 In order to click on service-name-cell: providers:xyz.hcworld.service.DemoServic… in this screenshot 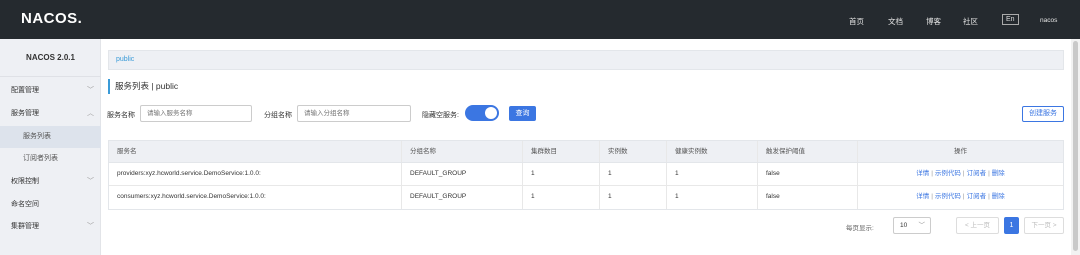, I will do `click(255, 174)`.